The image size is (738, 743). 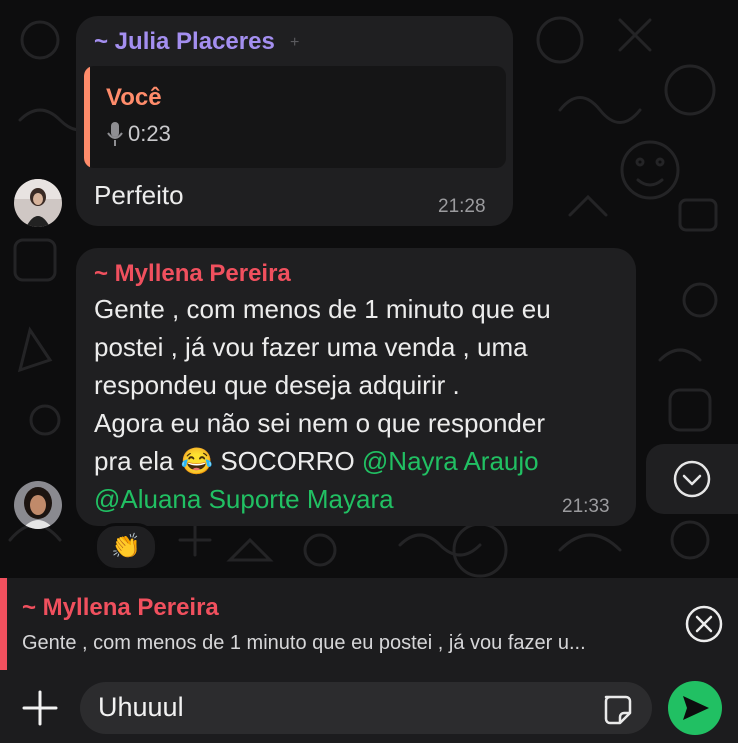 I want to click on reaction-badge: 👏, so click(x=126, y=547).